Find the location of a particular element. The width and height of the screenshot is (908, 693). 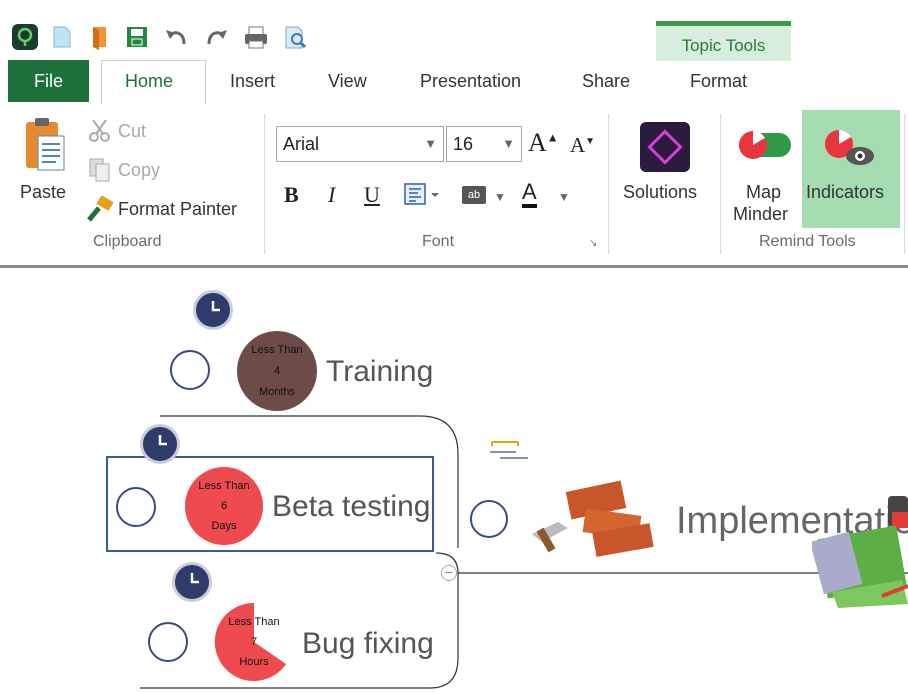

map-minder-icon is located at coordinates (765, 145).